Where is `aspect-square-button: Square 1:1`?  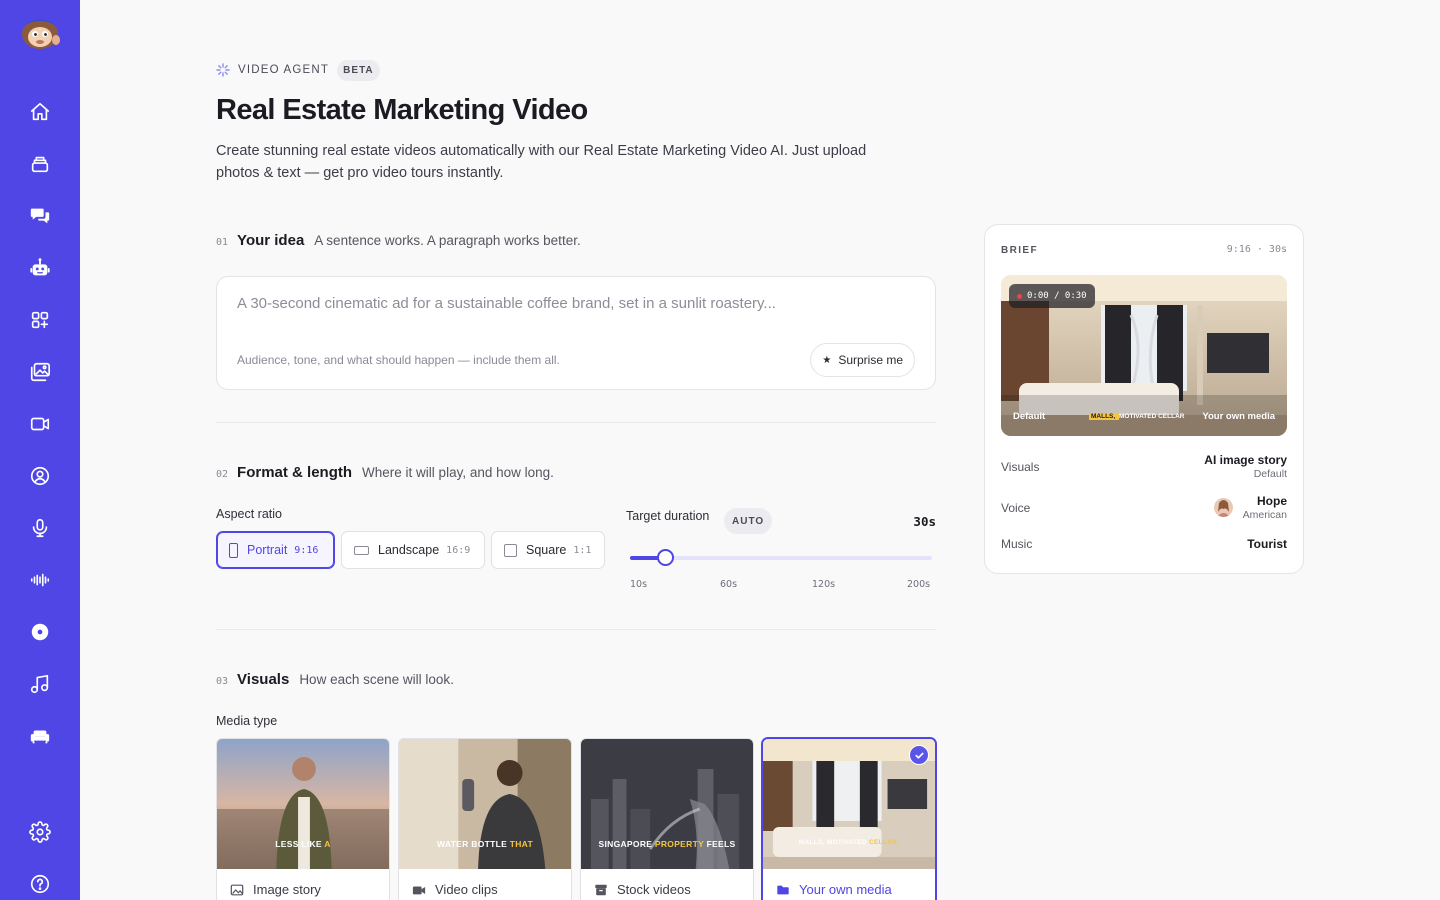 aspect-square-button: Square 1:1 is located at coordinates (548, 550).